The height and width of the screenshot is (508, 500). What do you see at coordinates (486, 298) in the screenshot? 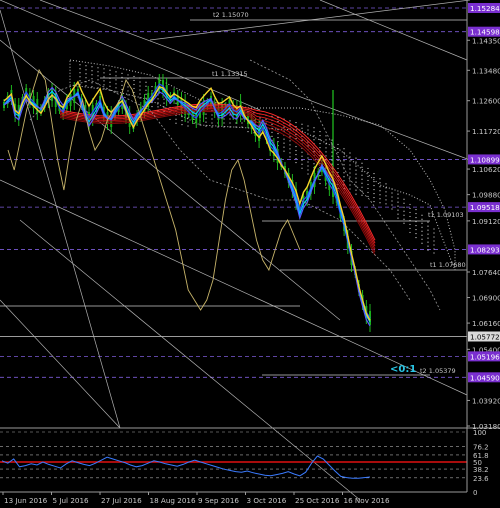
I see `price-tick-label: 1.06900` at bounding box center [486, 298].